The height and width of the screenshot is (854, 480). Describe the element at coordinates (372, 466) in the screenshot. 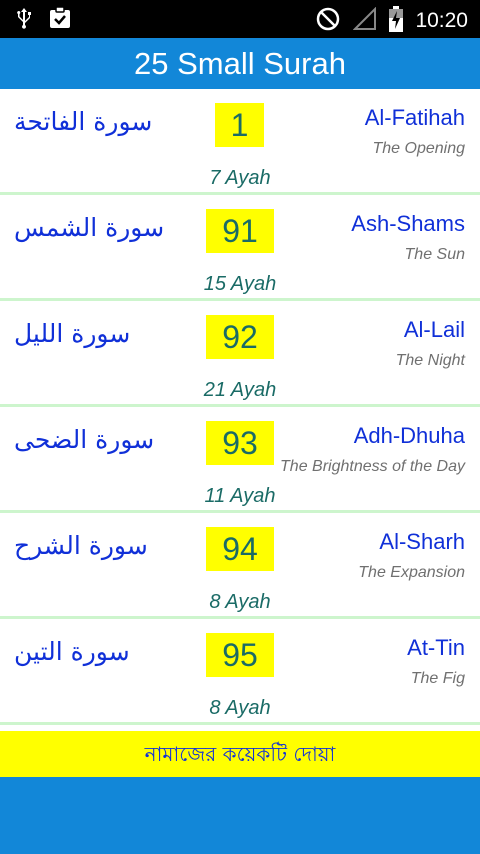

I see `english-translation: The Brightness of the Day` at that location.